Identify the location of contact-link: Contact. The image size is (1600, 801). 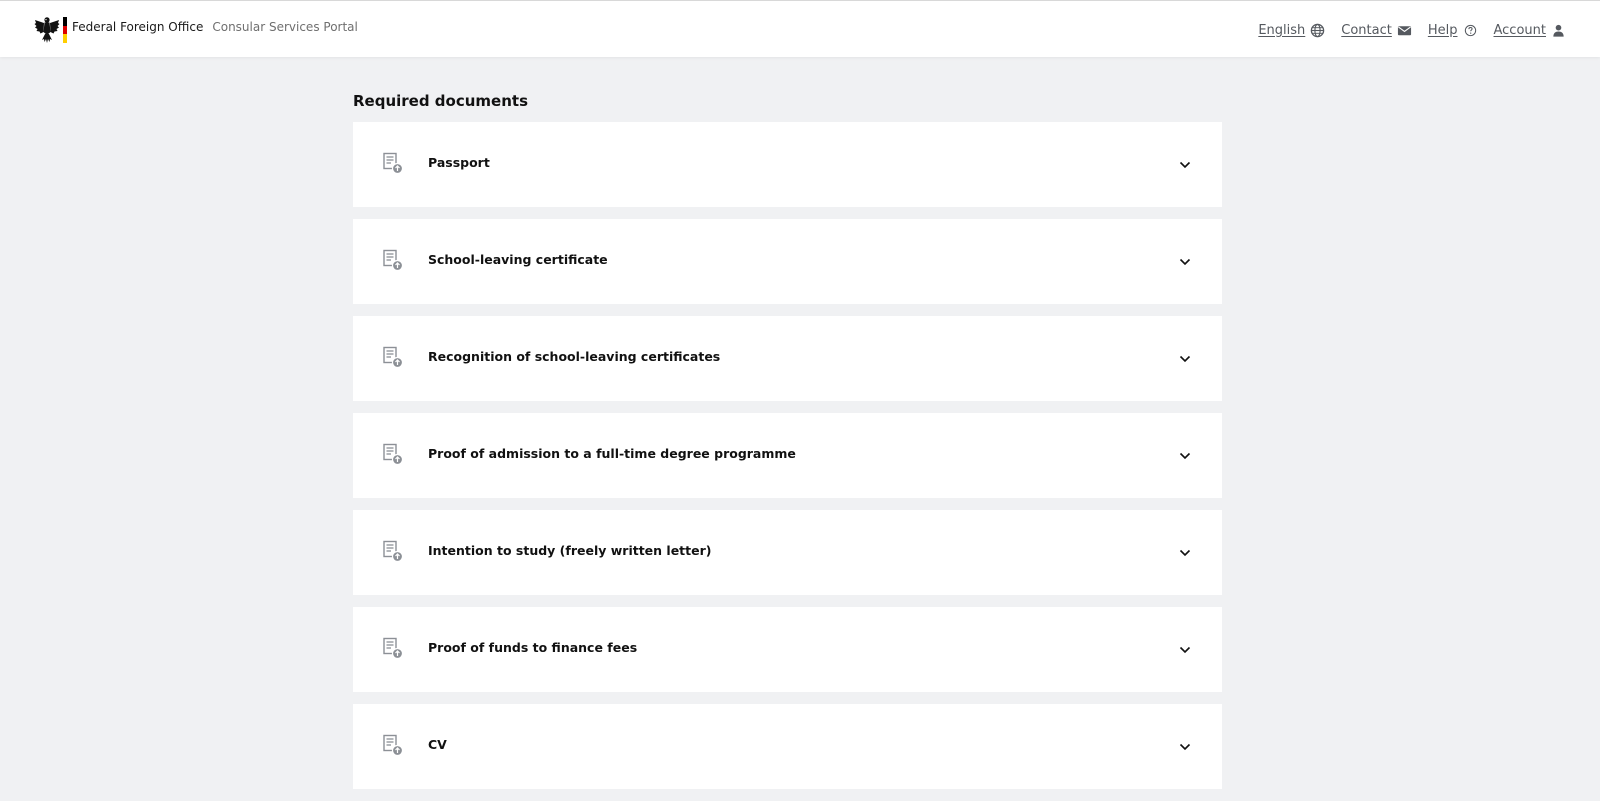
(1376, 30).